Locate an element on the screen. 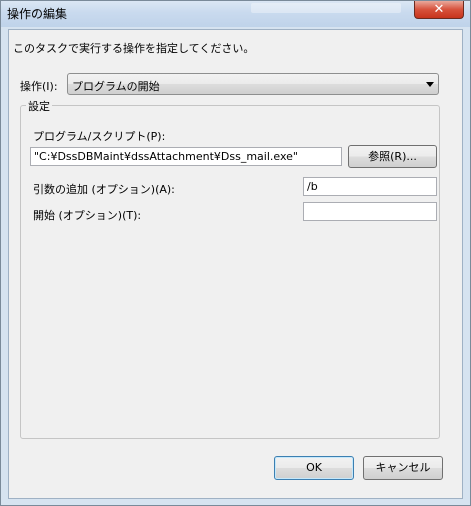  action-select-value: プログラムの開始 is located at coordinates (116, 86).